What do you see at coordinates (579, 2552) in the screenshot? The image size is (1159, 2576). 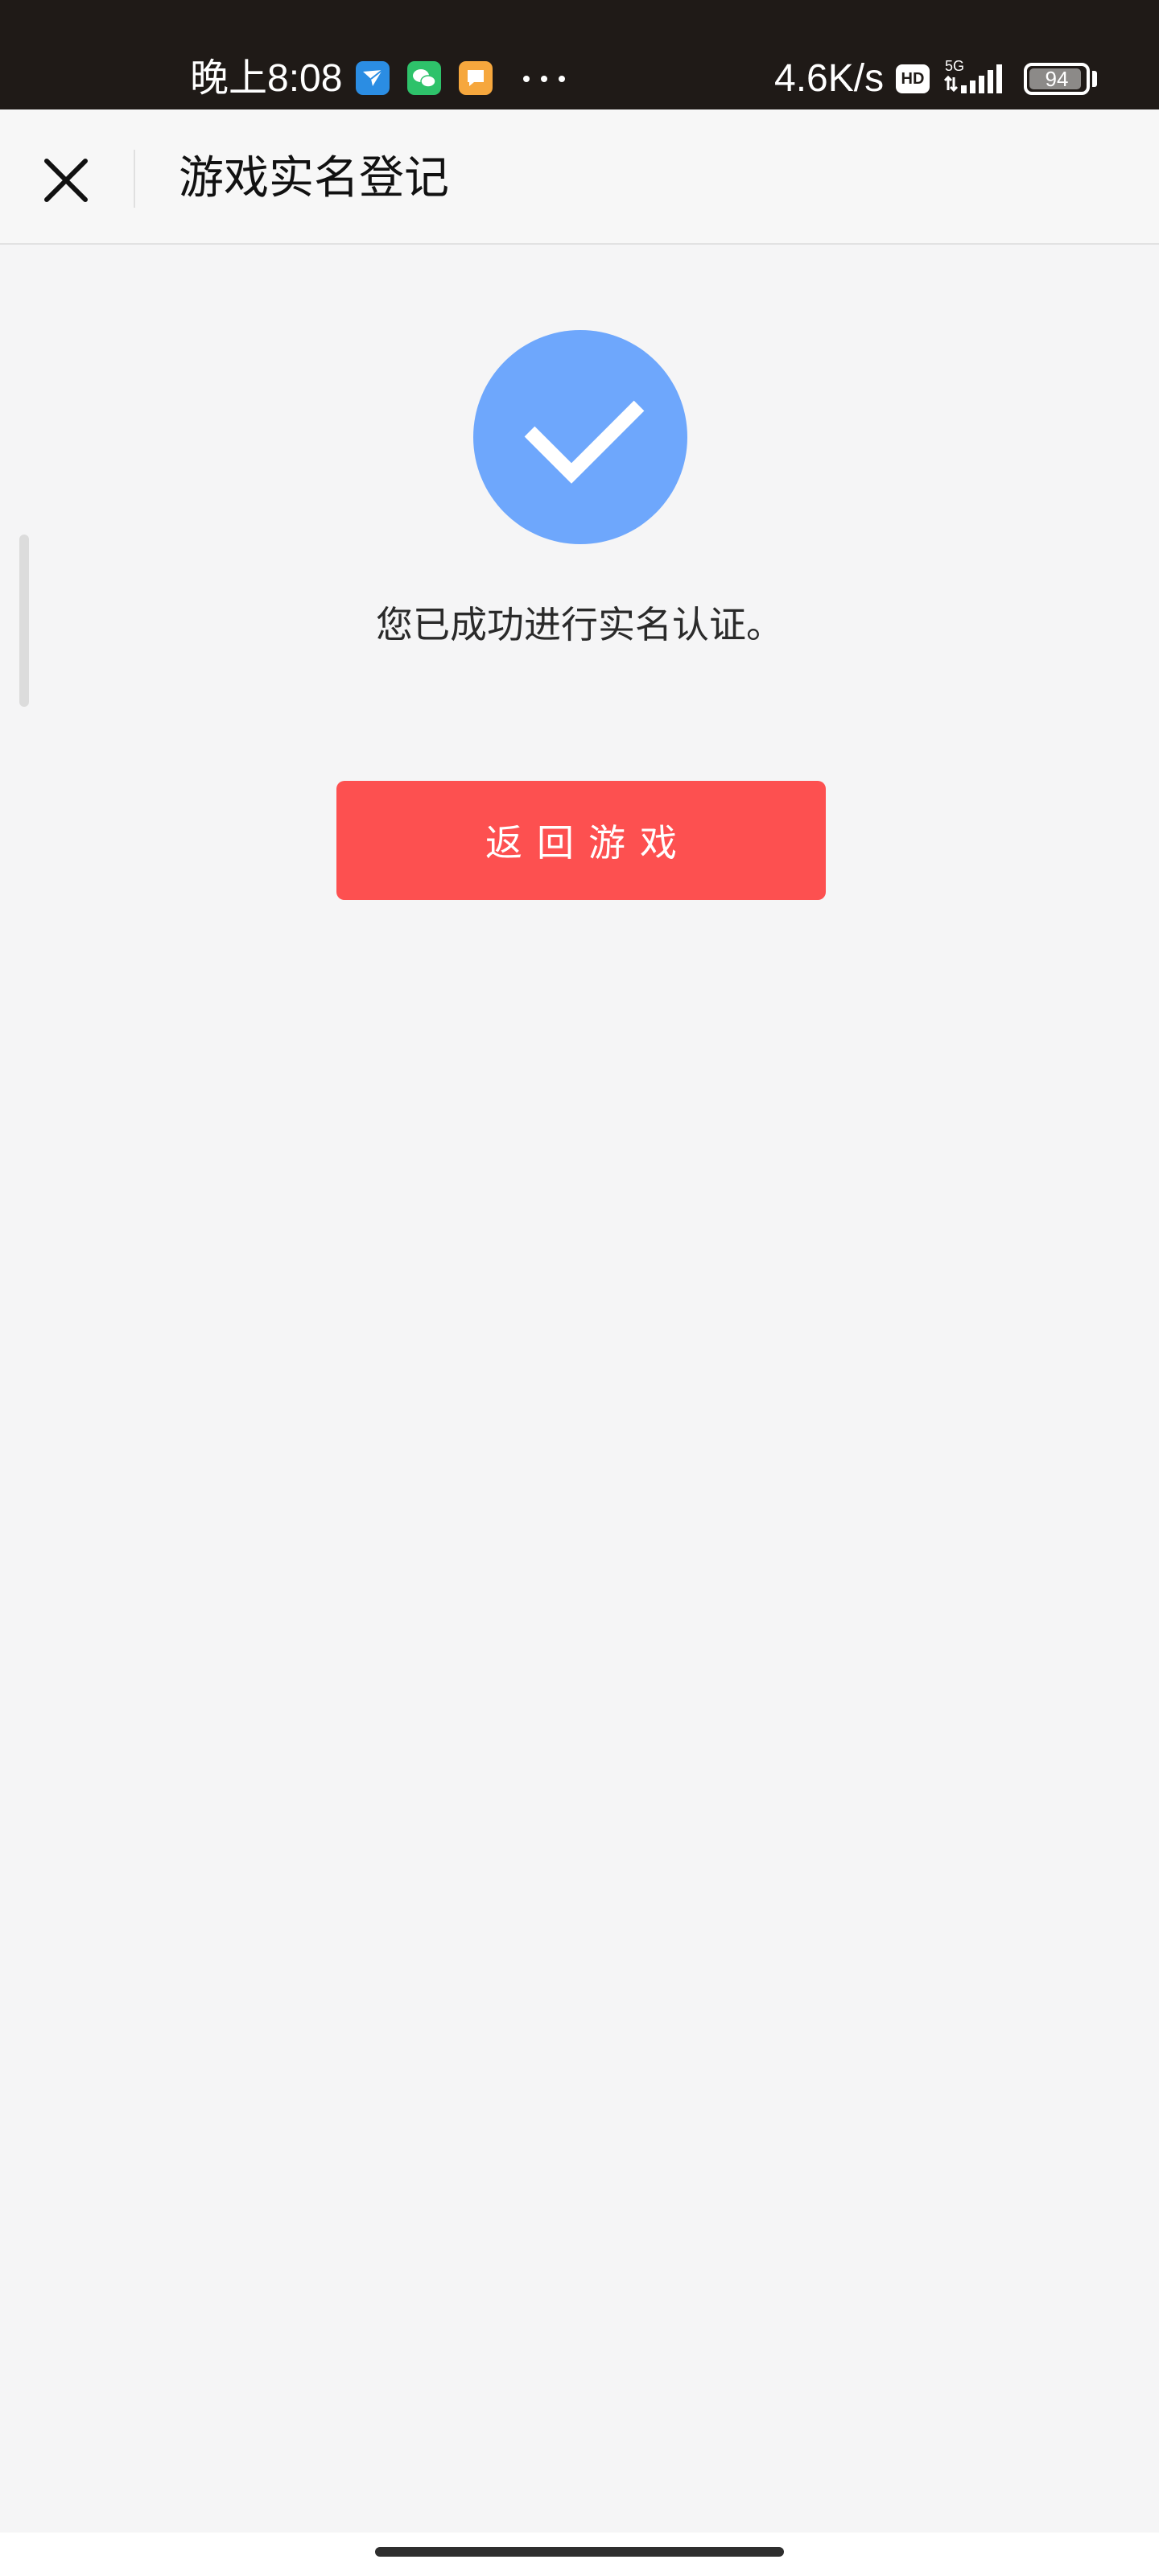 I see `home-indicator` at bounding box center [579, 2552].